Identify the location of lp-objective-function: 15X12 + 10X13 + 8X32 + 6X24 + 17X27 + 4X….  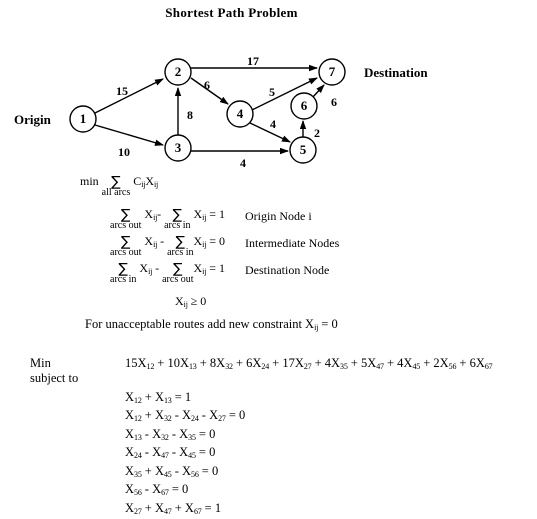
(309, 364).